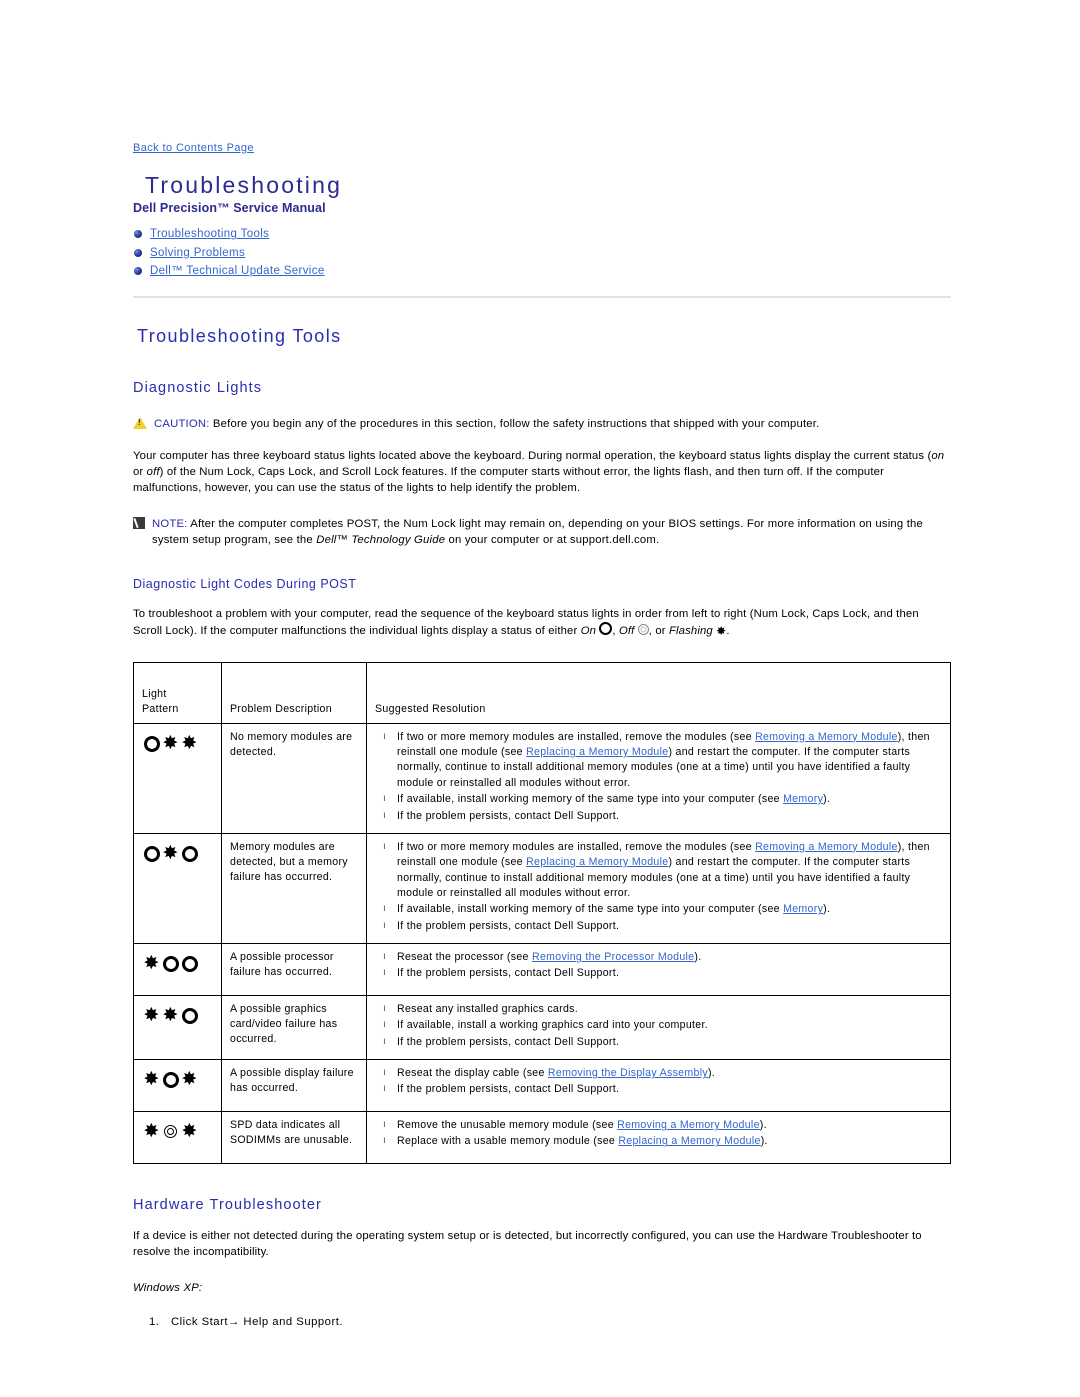 The width and height of the screenshot is (1080, 1397). What do you see at coordinates (487, 1009) in the screenshot?
I see `resolution-text: Reseat any installed graphics cards.` at bounding box center [487, 1009].